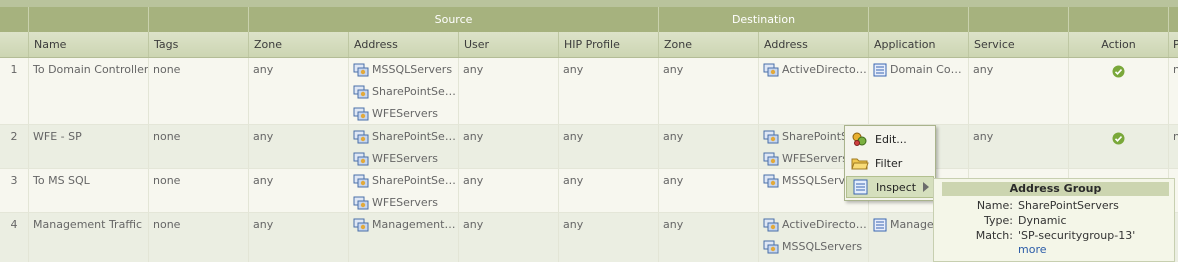  I want to click on col-header-source-user: User, so click(509, 44).